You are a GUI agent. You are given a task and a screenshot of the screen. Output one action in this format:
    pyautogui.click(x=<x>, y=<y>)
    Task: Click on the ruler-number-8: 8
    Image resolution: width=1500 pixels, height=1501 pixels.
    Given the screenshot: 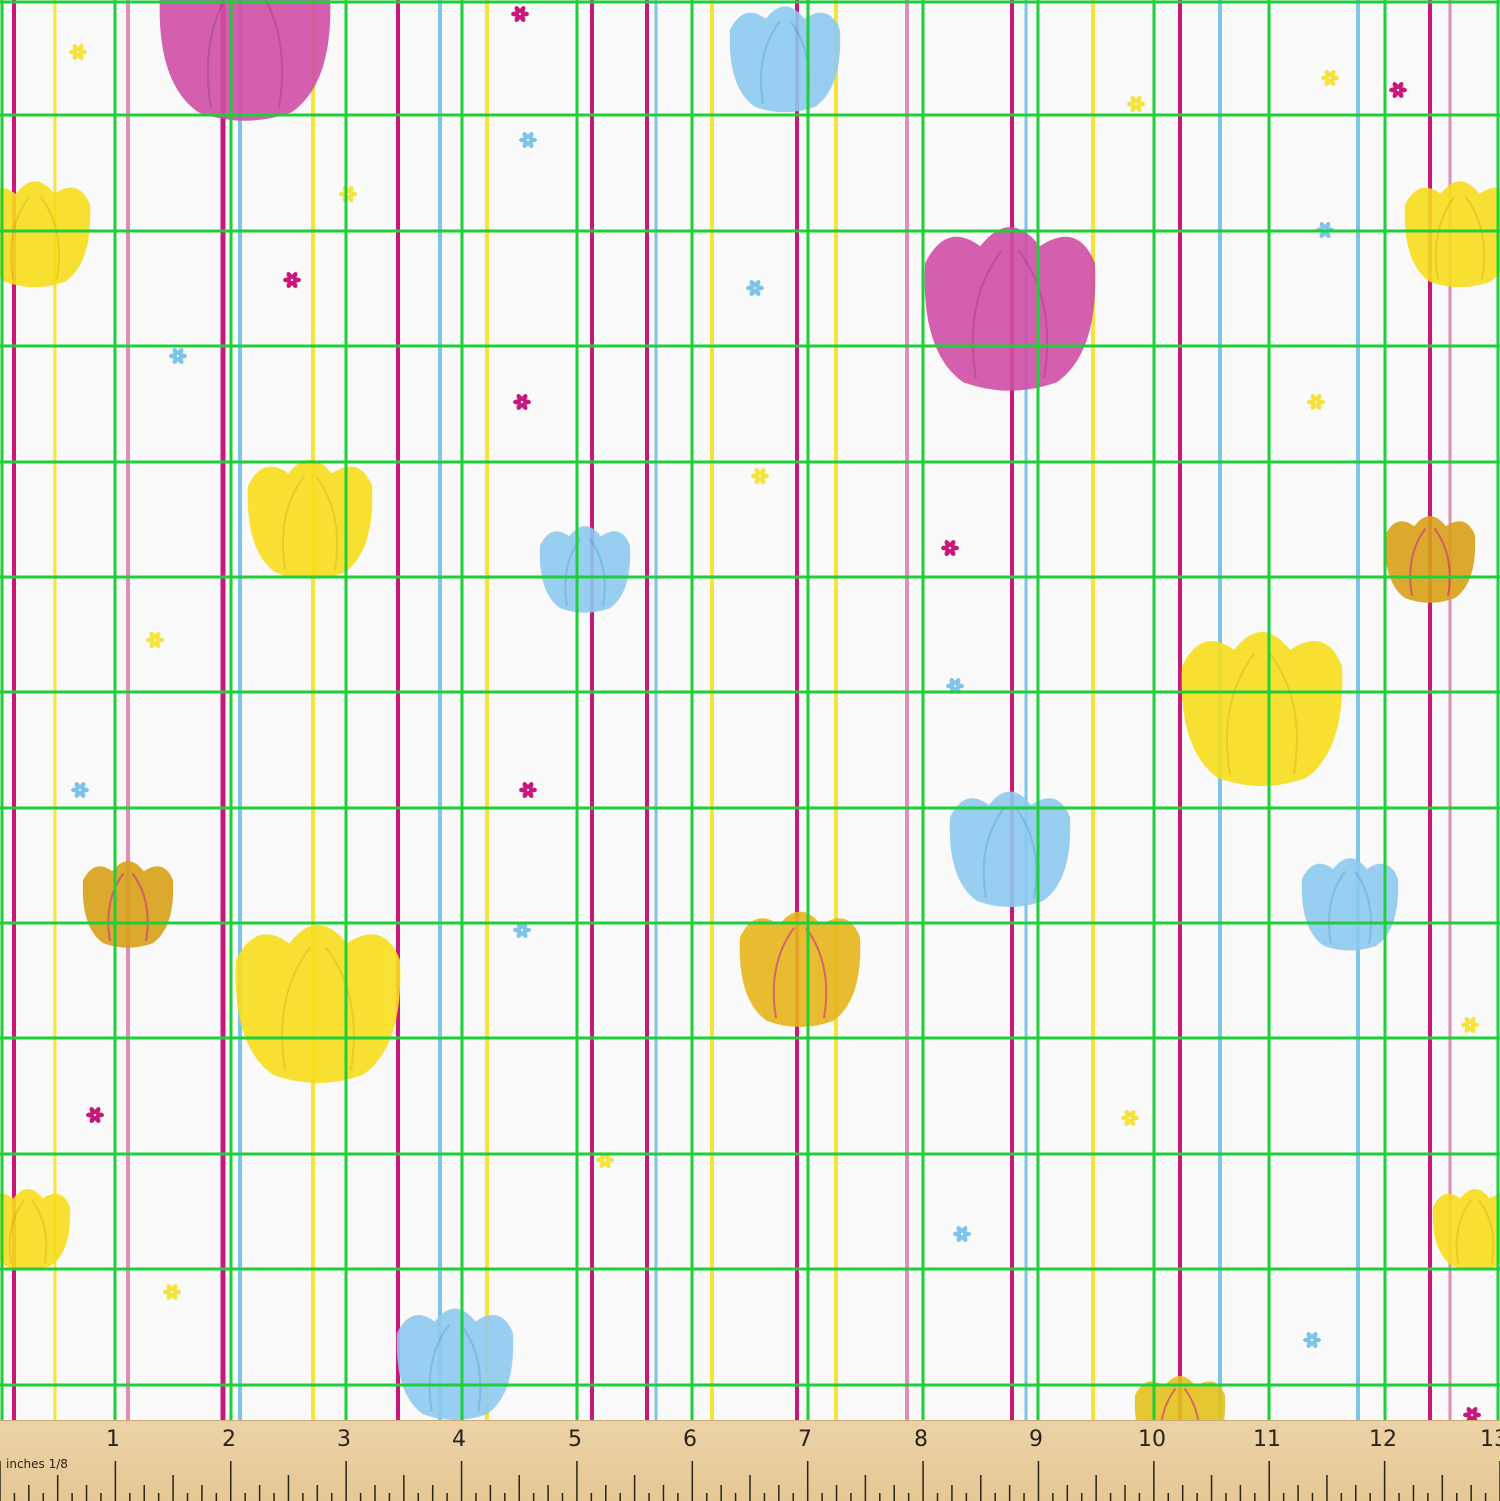 What is the action you would take?
    pyautogui.click(x=921, y=1439)
    